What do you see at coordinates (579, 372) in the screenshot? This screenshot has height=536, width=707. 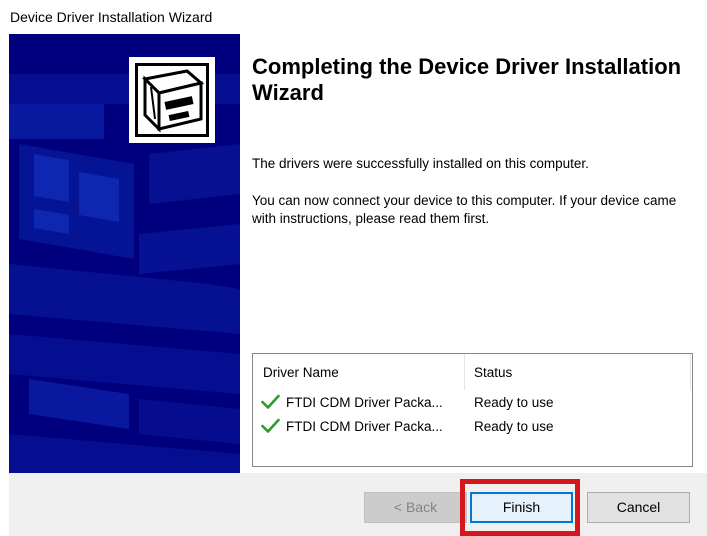 I see `column-header-status: Status` at bounding box center [579, 372].